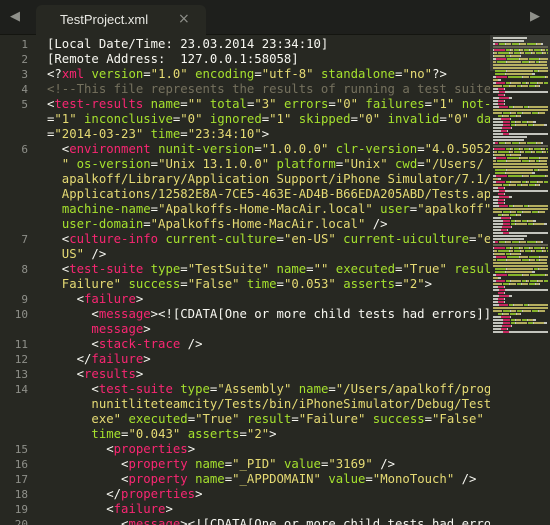 The width and height of the screenshot is (550, 525). What do you see at coordinates (21, 389) in the screenshot?
I see `line-number: 14` at bounding box center [21, 389].